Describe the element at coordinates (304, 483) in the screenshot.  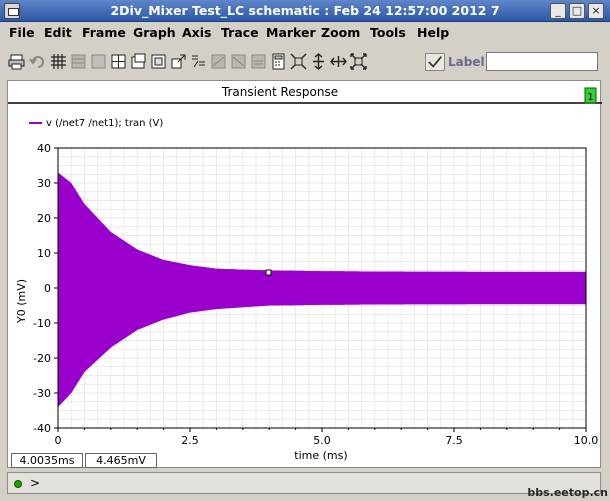
I see `command-line: >` at that location.